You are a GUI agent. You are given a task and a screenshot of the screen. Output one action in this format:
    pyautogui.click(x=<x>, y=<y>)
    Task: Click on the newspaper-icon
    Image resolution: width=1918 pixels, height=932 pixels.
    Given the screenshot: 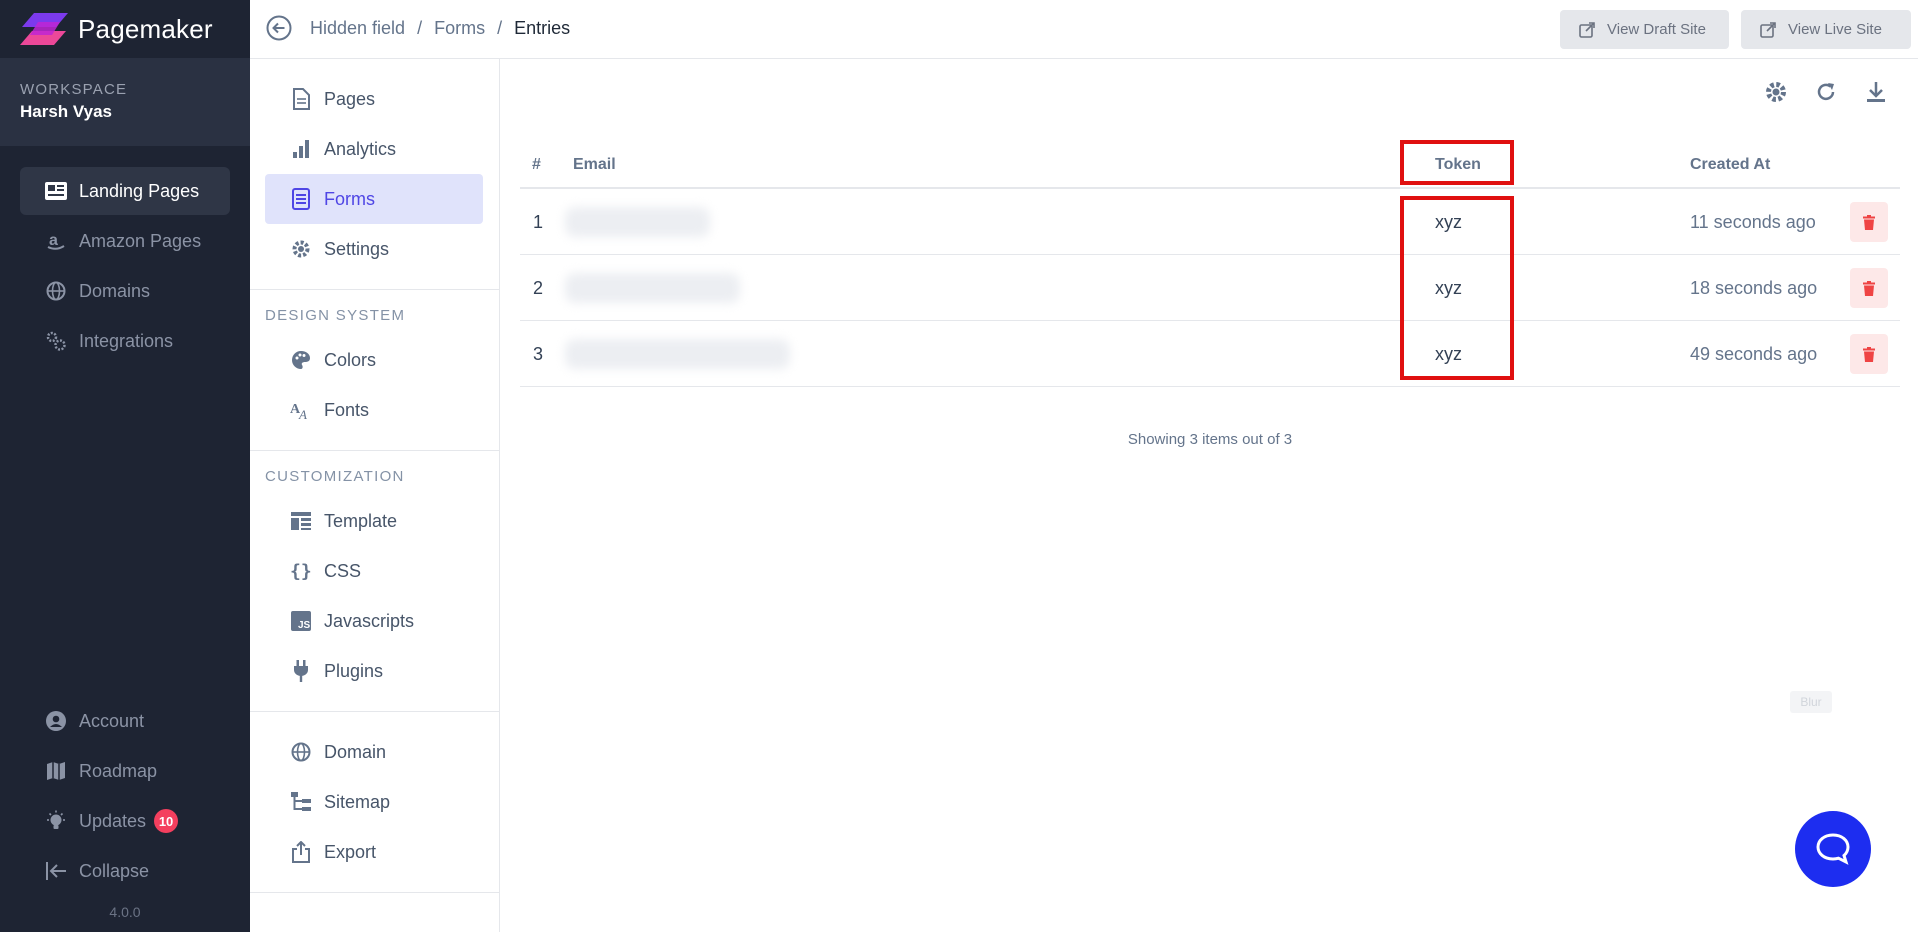 What is the action you would take?
    pyautogui.click(x=56, y=191)
    